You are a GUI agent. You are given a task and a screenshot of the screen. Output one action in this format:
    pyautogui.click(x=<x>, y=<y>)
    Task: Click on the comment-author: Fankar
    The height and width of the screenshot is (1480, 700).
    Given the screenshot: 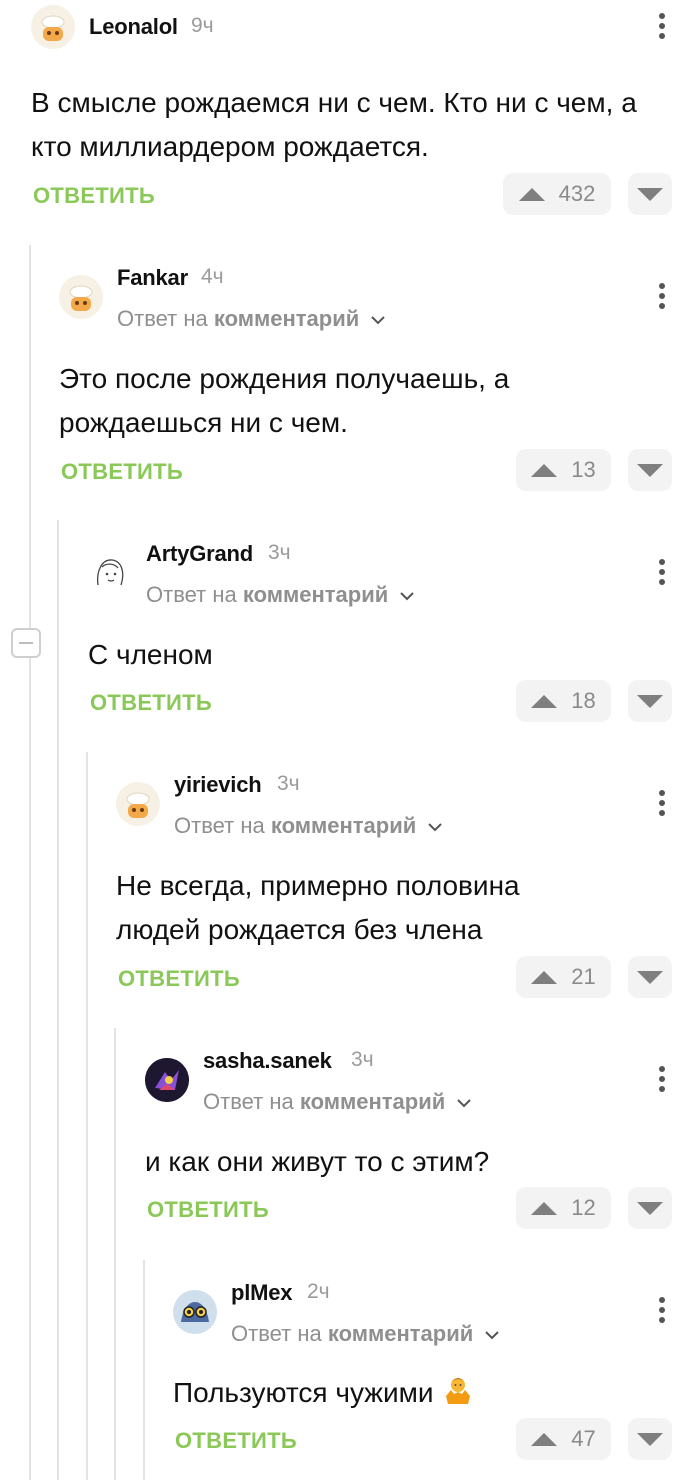 What is the action you would take?
    pyautogui.click(x=152, y=278)
    